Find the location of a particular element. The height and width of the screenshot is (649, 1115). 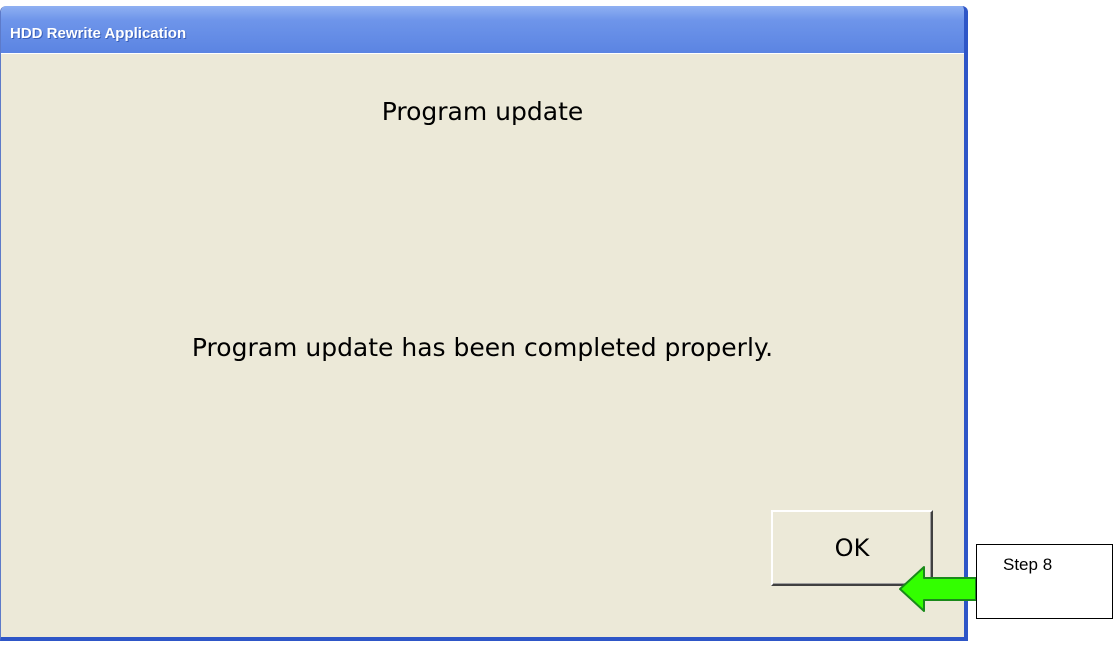

window-title: HDD Rewrite Application is located at coordinates (98, 33).